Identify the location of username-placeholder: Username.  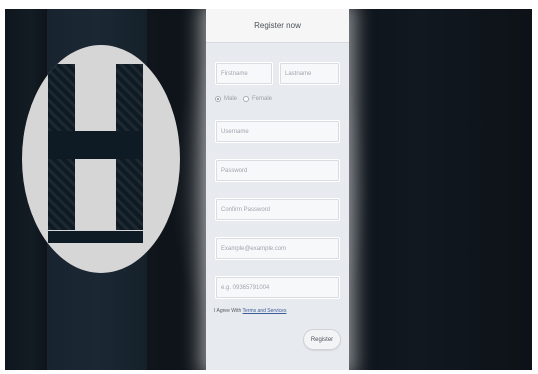
(235, 131).